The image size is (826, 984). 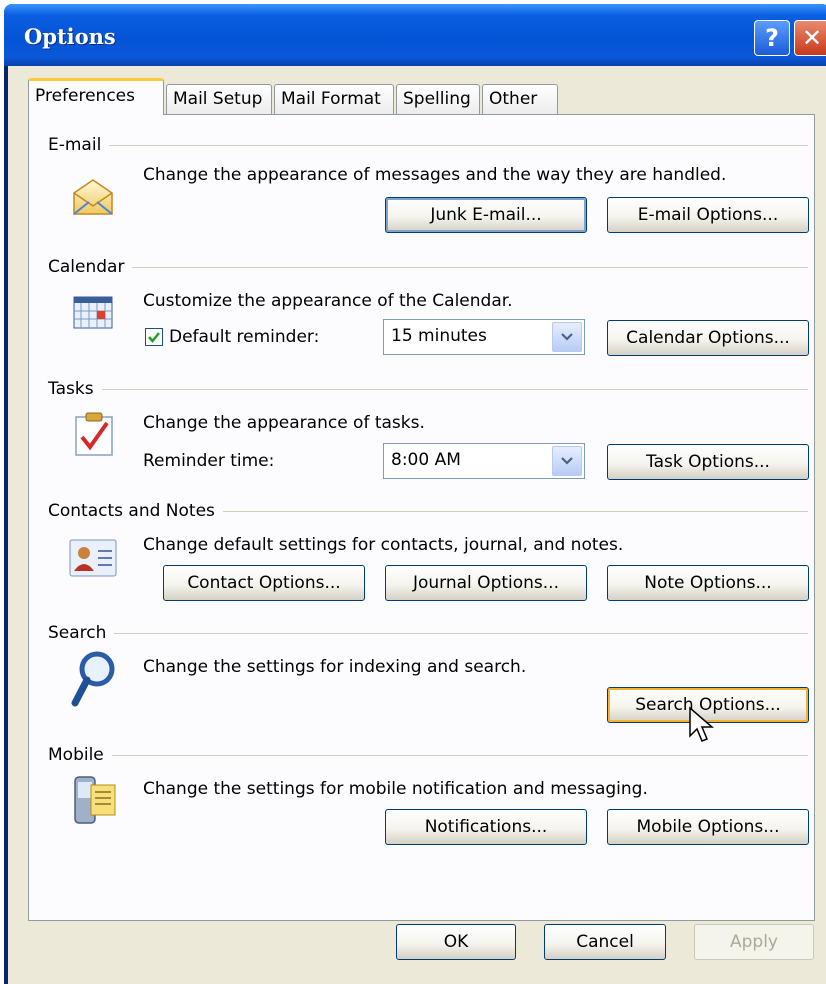 I want to click on section-title-email: E-mail, so click(x=79, y=145).